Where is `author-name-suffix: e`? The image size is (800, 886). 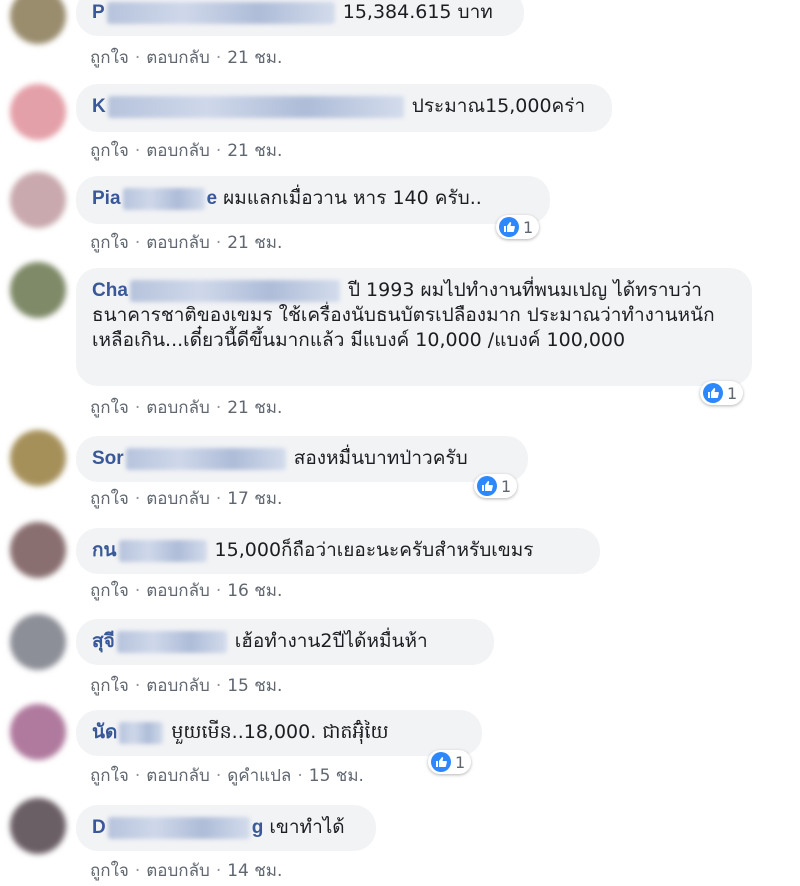
author-name-suffix: e is located at coordinates (212, 198).